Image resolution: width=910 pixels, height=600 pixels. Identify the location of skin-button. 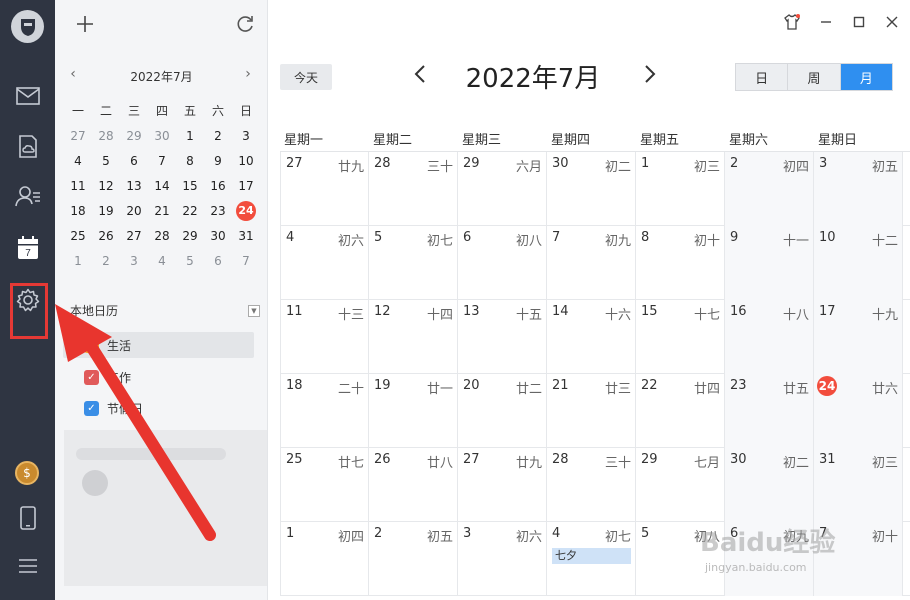
(792, 22).